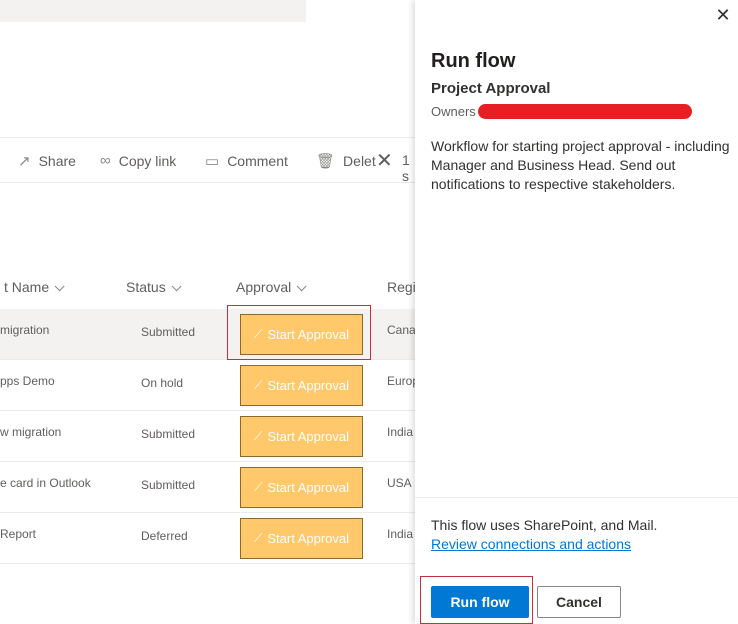 Image resolution: width=738 pixels, height=624 pixels. Describe the element at coordinates (401, 330) in the screenshot. I see `row-region: Cana` at that location.